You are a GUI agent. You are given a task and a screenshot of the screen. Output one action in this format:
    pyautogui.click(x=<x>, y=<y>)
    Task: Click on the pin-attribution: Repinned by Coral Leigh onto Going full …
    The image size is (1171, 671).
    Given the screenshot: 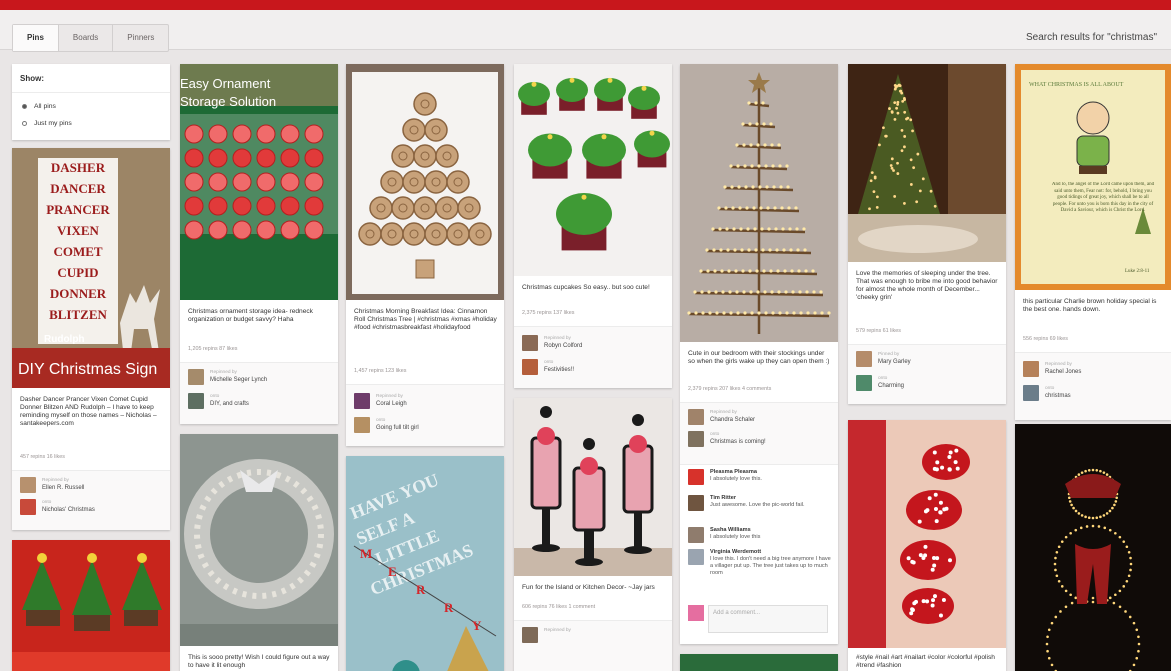 What is the action you would take?
    pyautogui.click(x=425, y=415)
    